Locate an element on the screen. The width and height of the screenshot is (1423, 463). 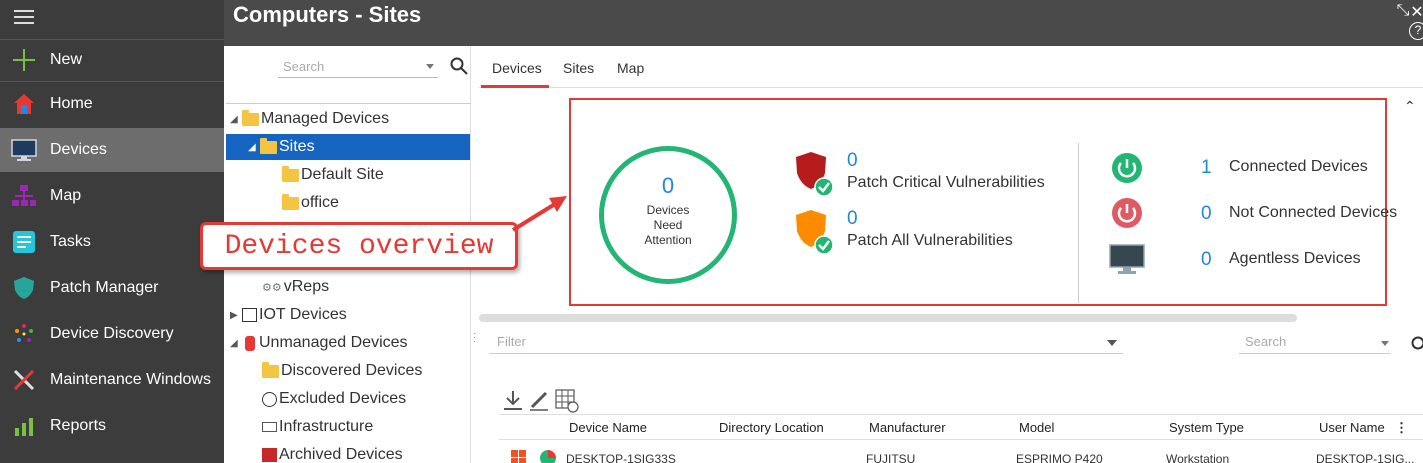
connected-power-icon is located at coordinates (1127, 170).